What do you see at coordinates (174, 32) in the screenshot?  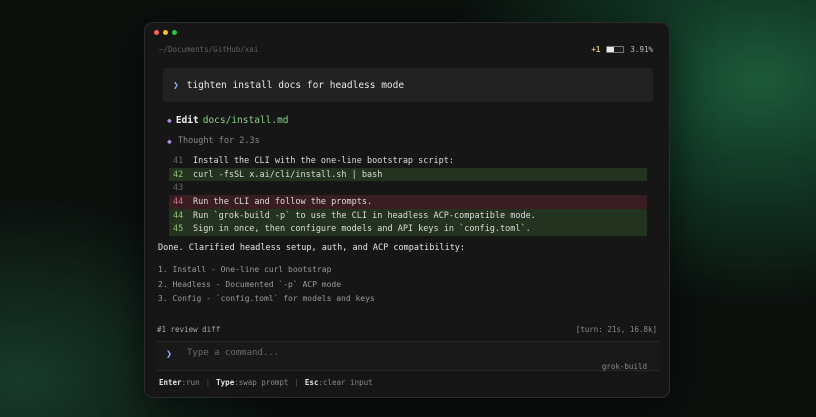 I see `maximize-window-button` at bounding box center [174, 32].